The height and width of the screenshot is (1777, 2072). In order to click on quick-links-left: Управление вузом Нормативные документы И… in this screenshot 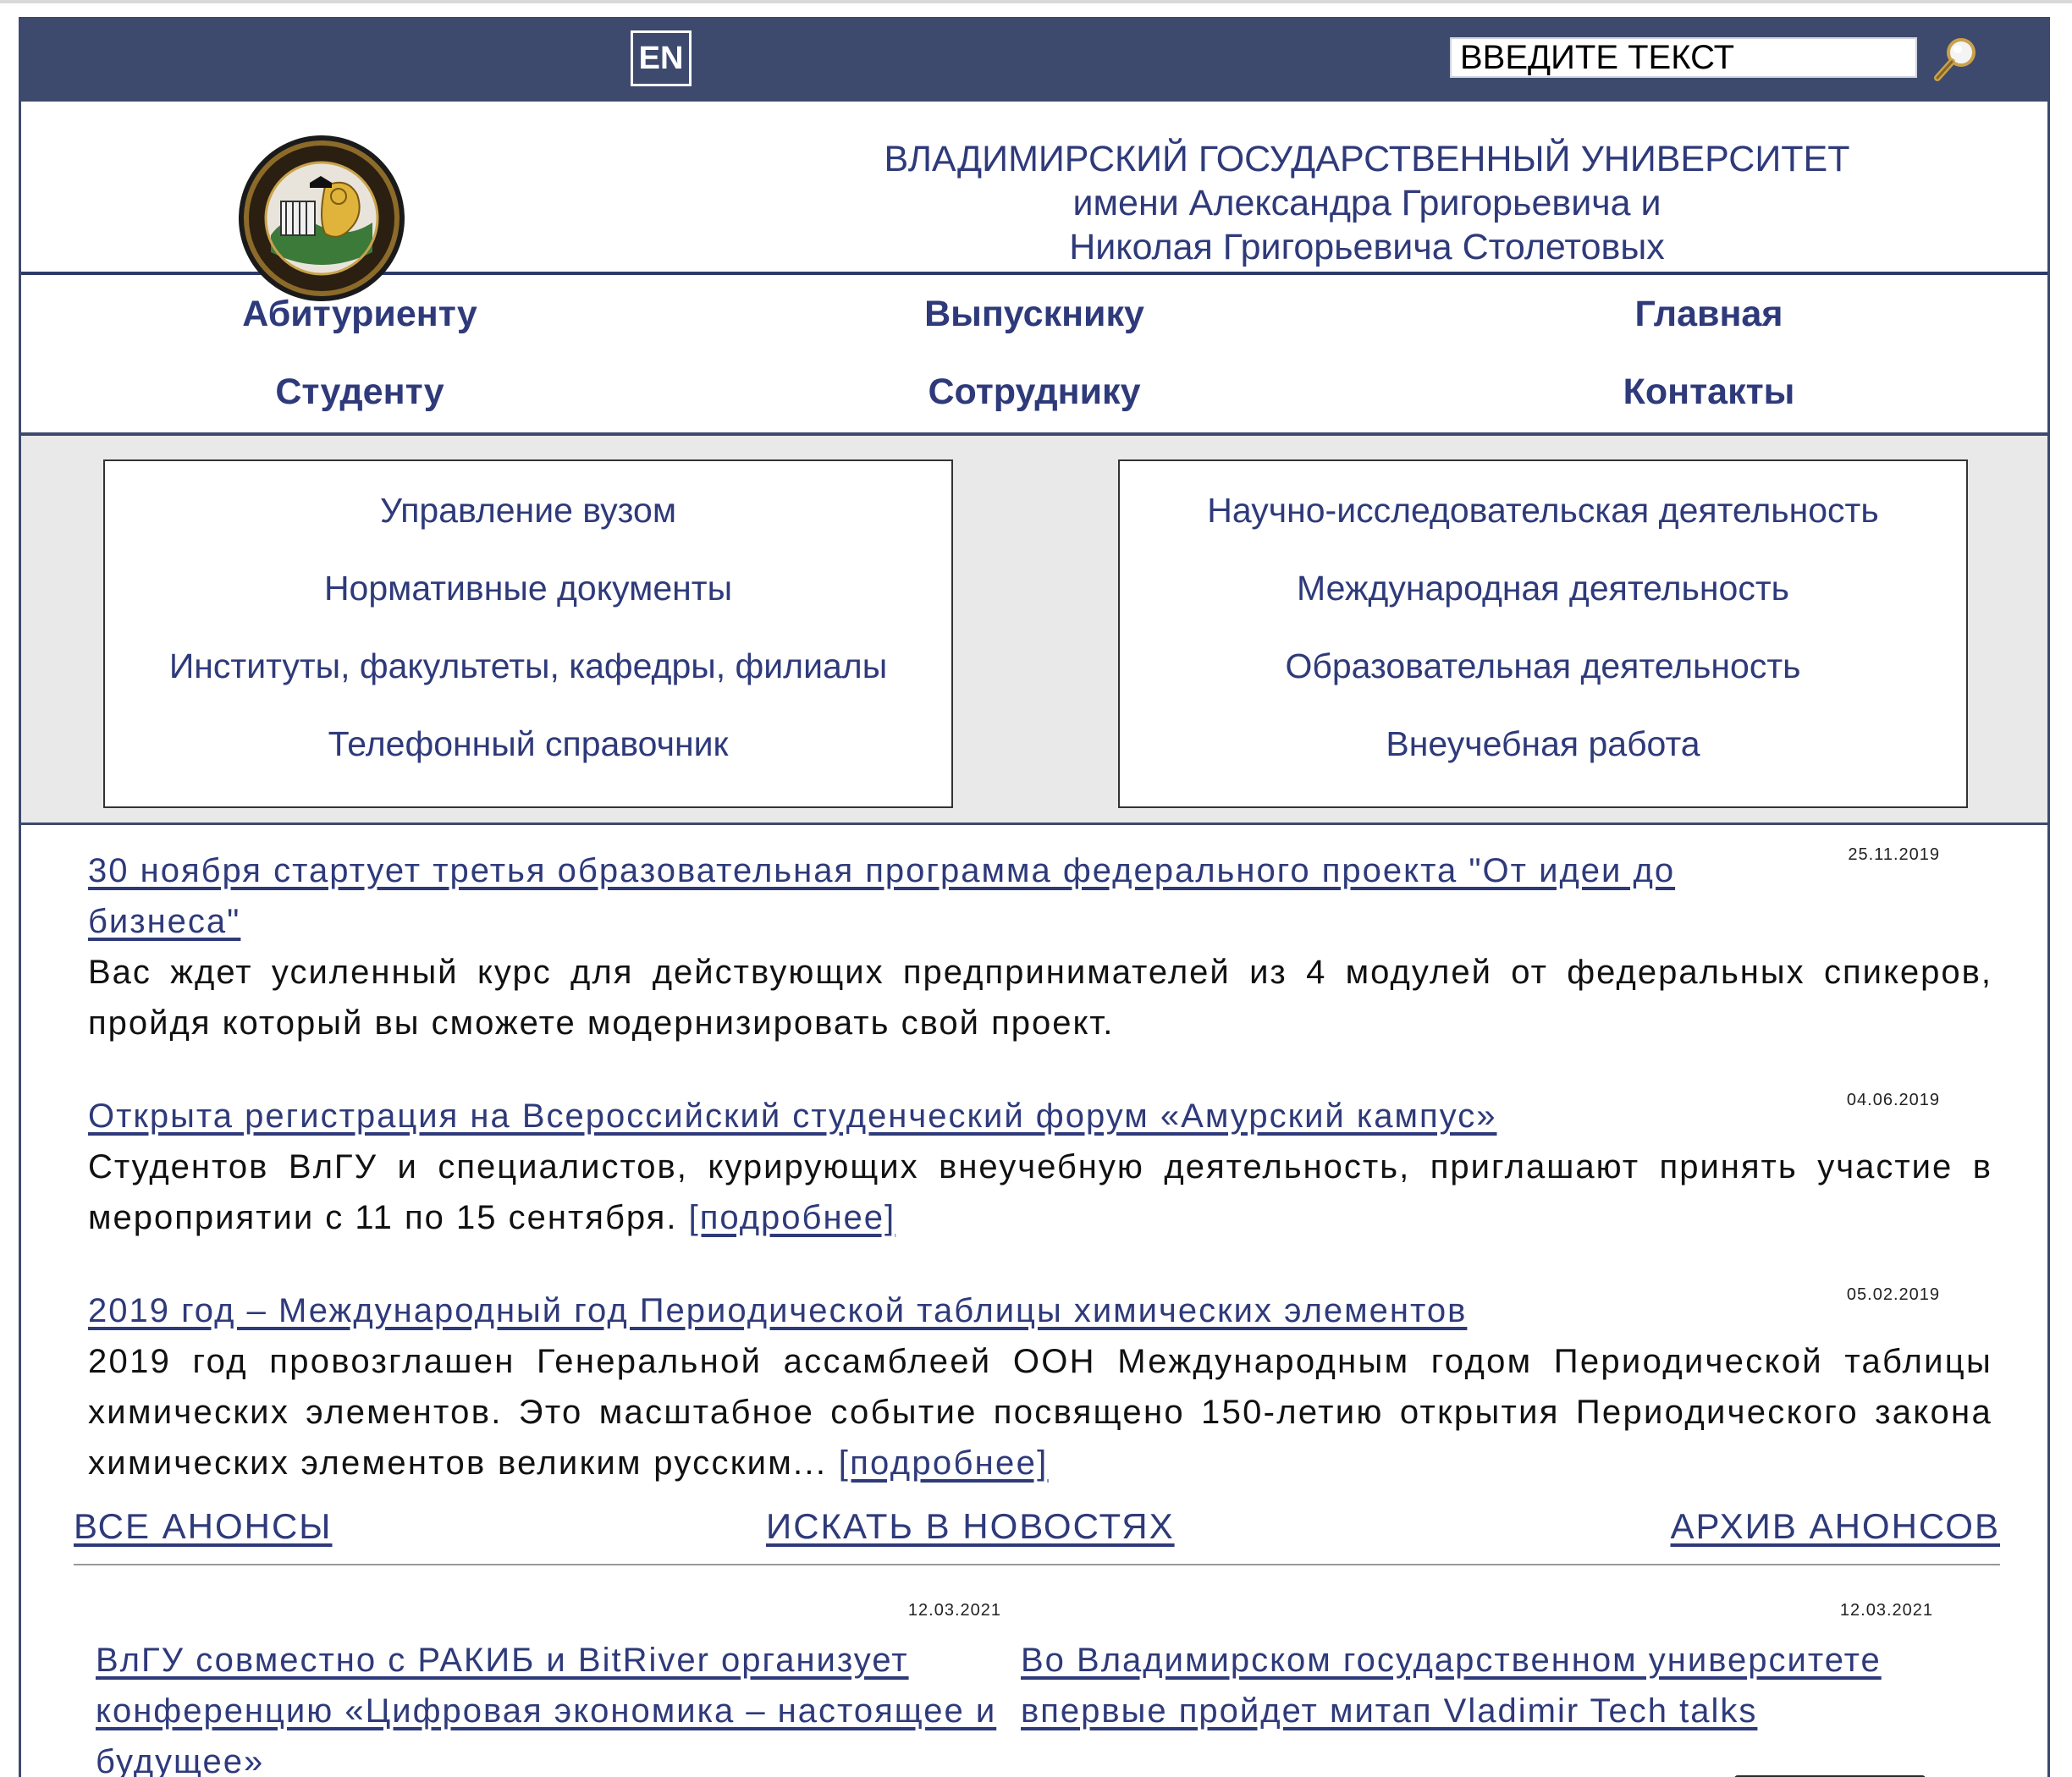, I will do `click(528, 633)`.